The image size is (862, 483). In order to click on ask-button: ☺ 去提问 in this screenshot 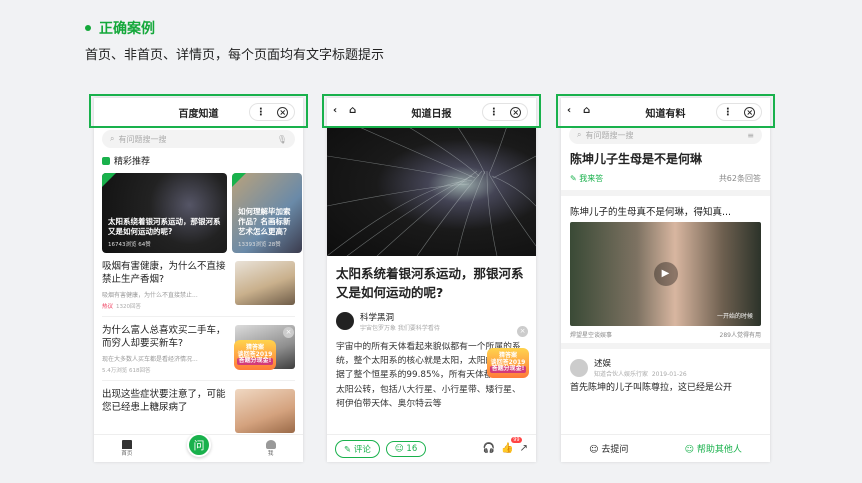, I will do `click(608, 448)`.